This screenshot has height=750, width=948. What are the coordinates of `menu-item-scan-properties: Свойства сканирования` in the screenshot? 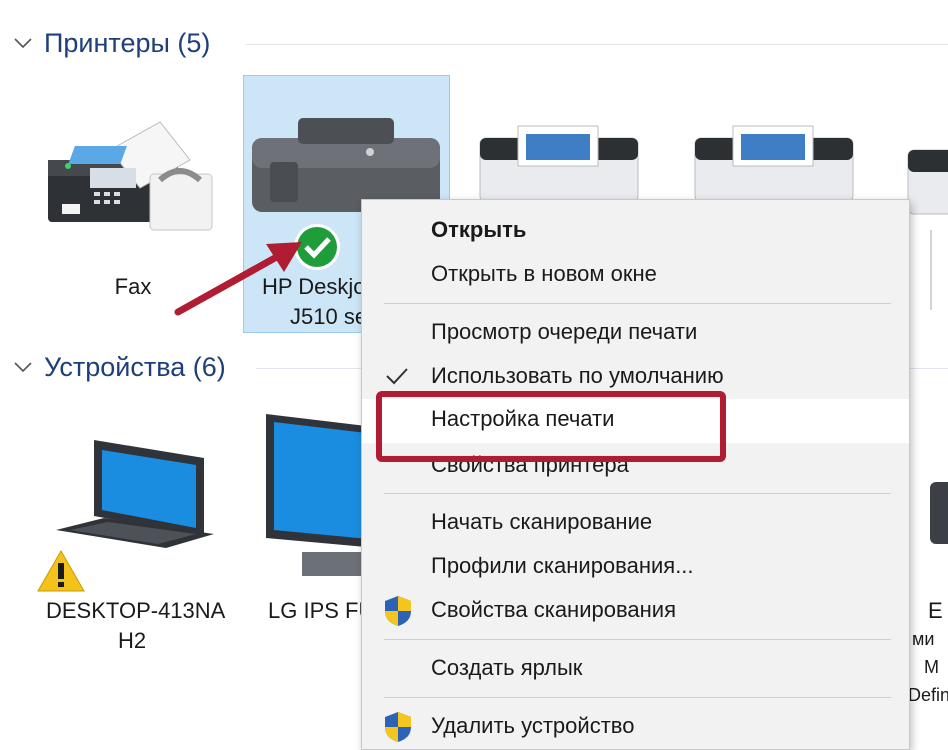 It's located at (635, 612).